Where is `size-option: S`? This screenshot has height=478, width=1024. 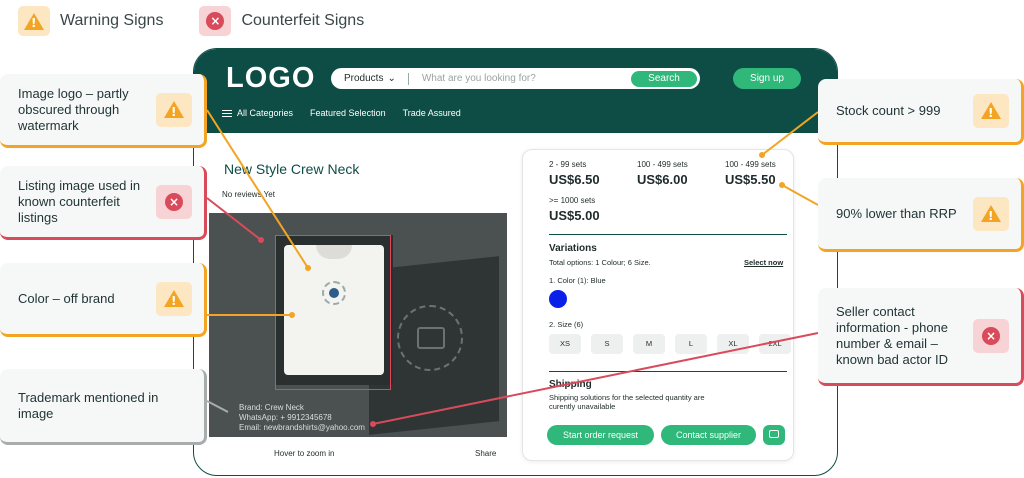
size-option: S is located at coordinates (607, 344).